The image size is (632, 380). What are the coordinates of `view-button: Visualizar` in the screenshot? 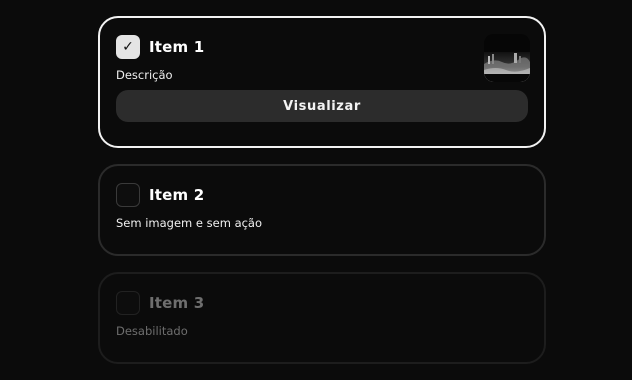 It's located at (322, 106).